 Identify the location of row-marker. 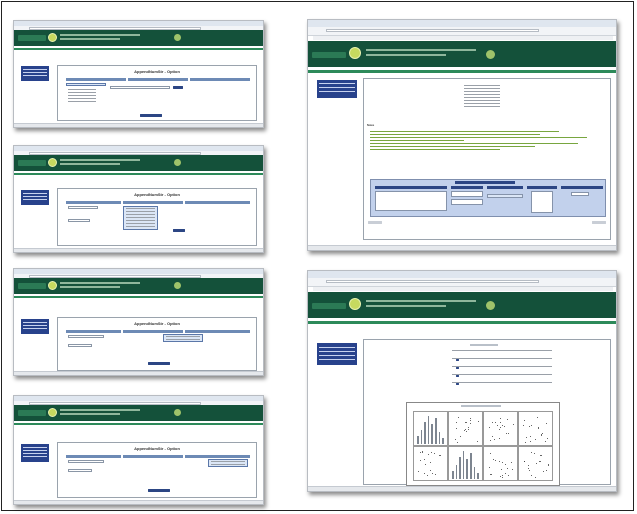
(457, 384).